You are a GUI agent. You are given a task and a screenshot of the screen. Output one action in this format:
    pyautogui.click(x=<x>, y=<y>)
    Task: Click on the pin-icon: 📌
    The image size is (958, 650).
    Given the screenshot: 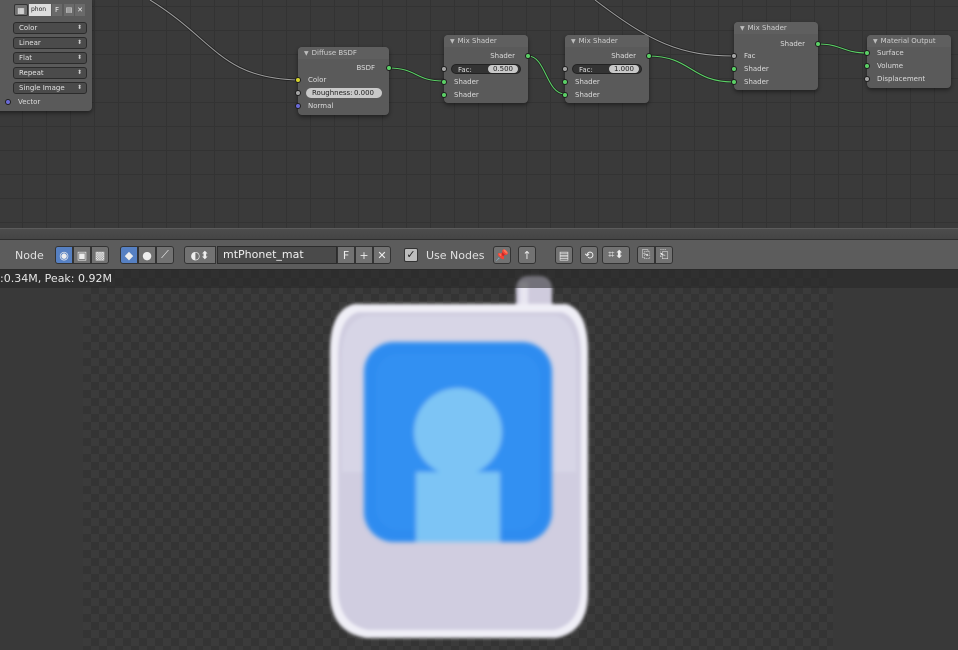 What is the action you would take?
    pyautogui.click(x=502, y=255)
    